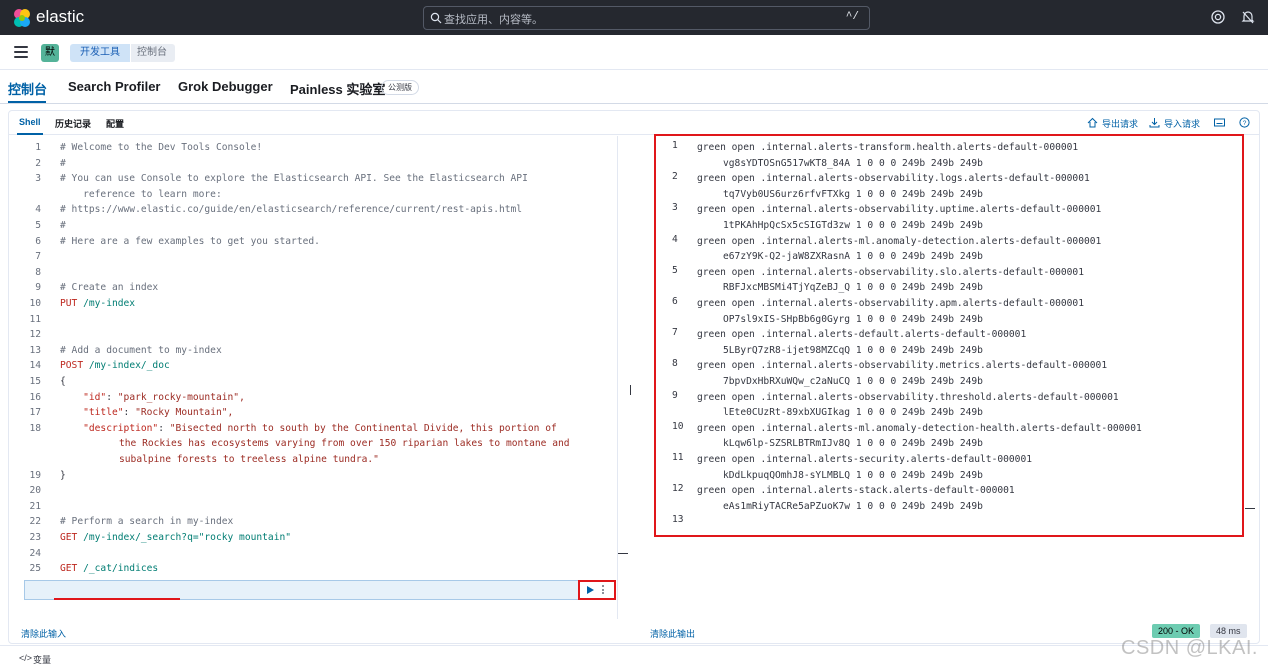 The height and width of the screenshot is (671, 1268). I want to click on line-number: 7, so click(38, 257).